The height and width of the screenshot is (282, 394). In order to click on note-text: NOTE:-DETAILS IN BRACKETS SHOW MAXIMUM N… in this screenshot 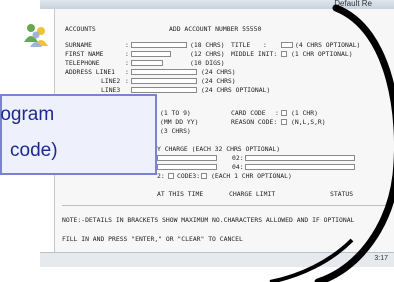, I will do `click(208, 220)`.